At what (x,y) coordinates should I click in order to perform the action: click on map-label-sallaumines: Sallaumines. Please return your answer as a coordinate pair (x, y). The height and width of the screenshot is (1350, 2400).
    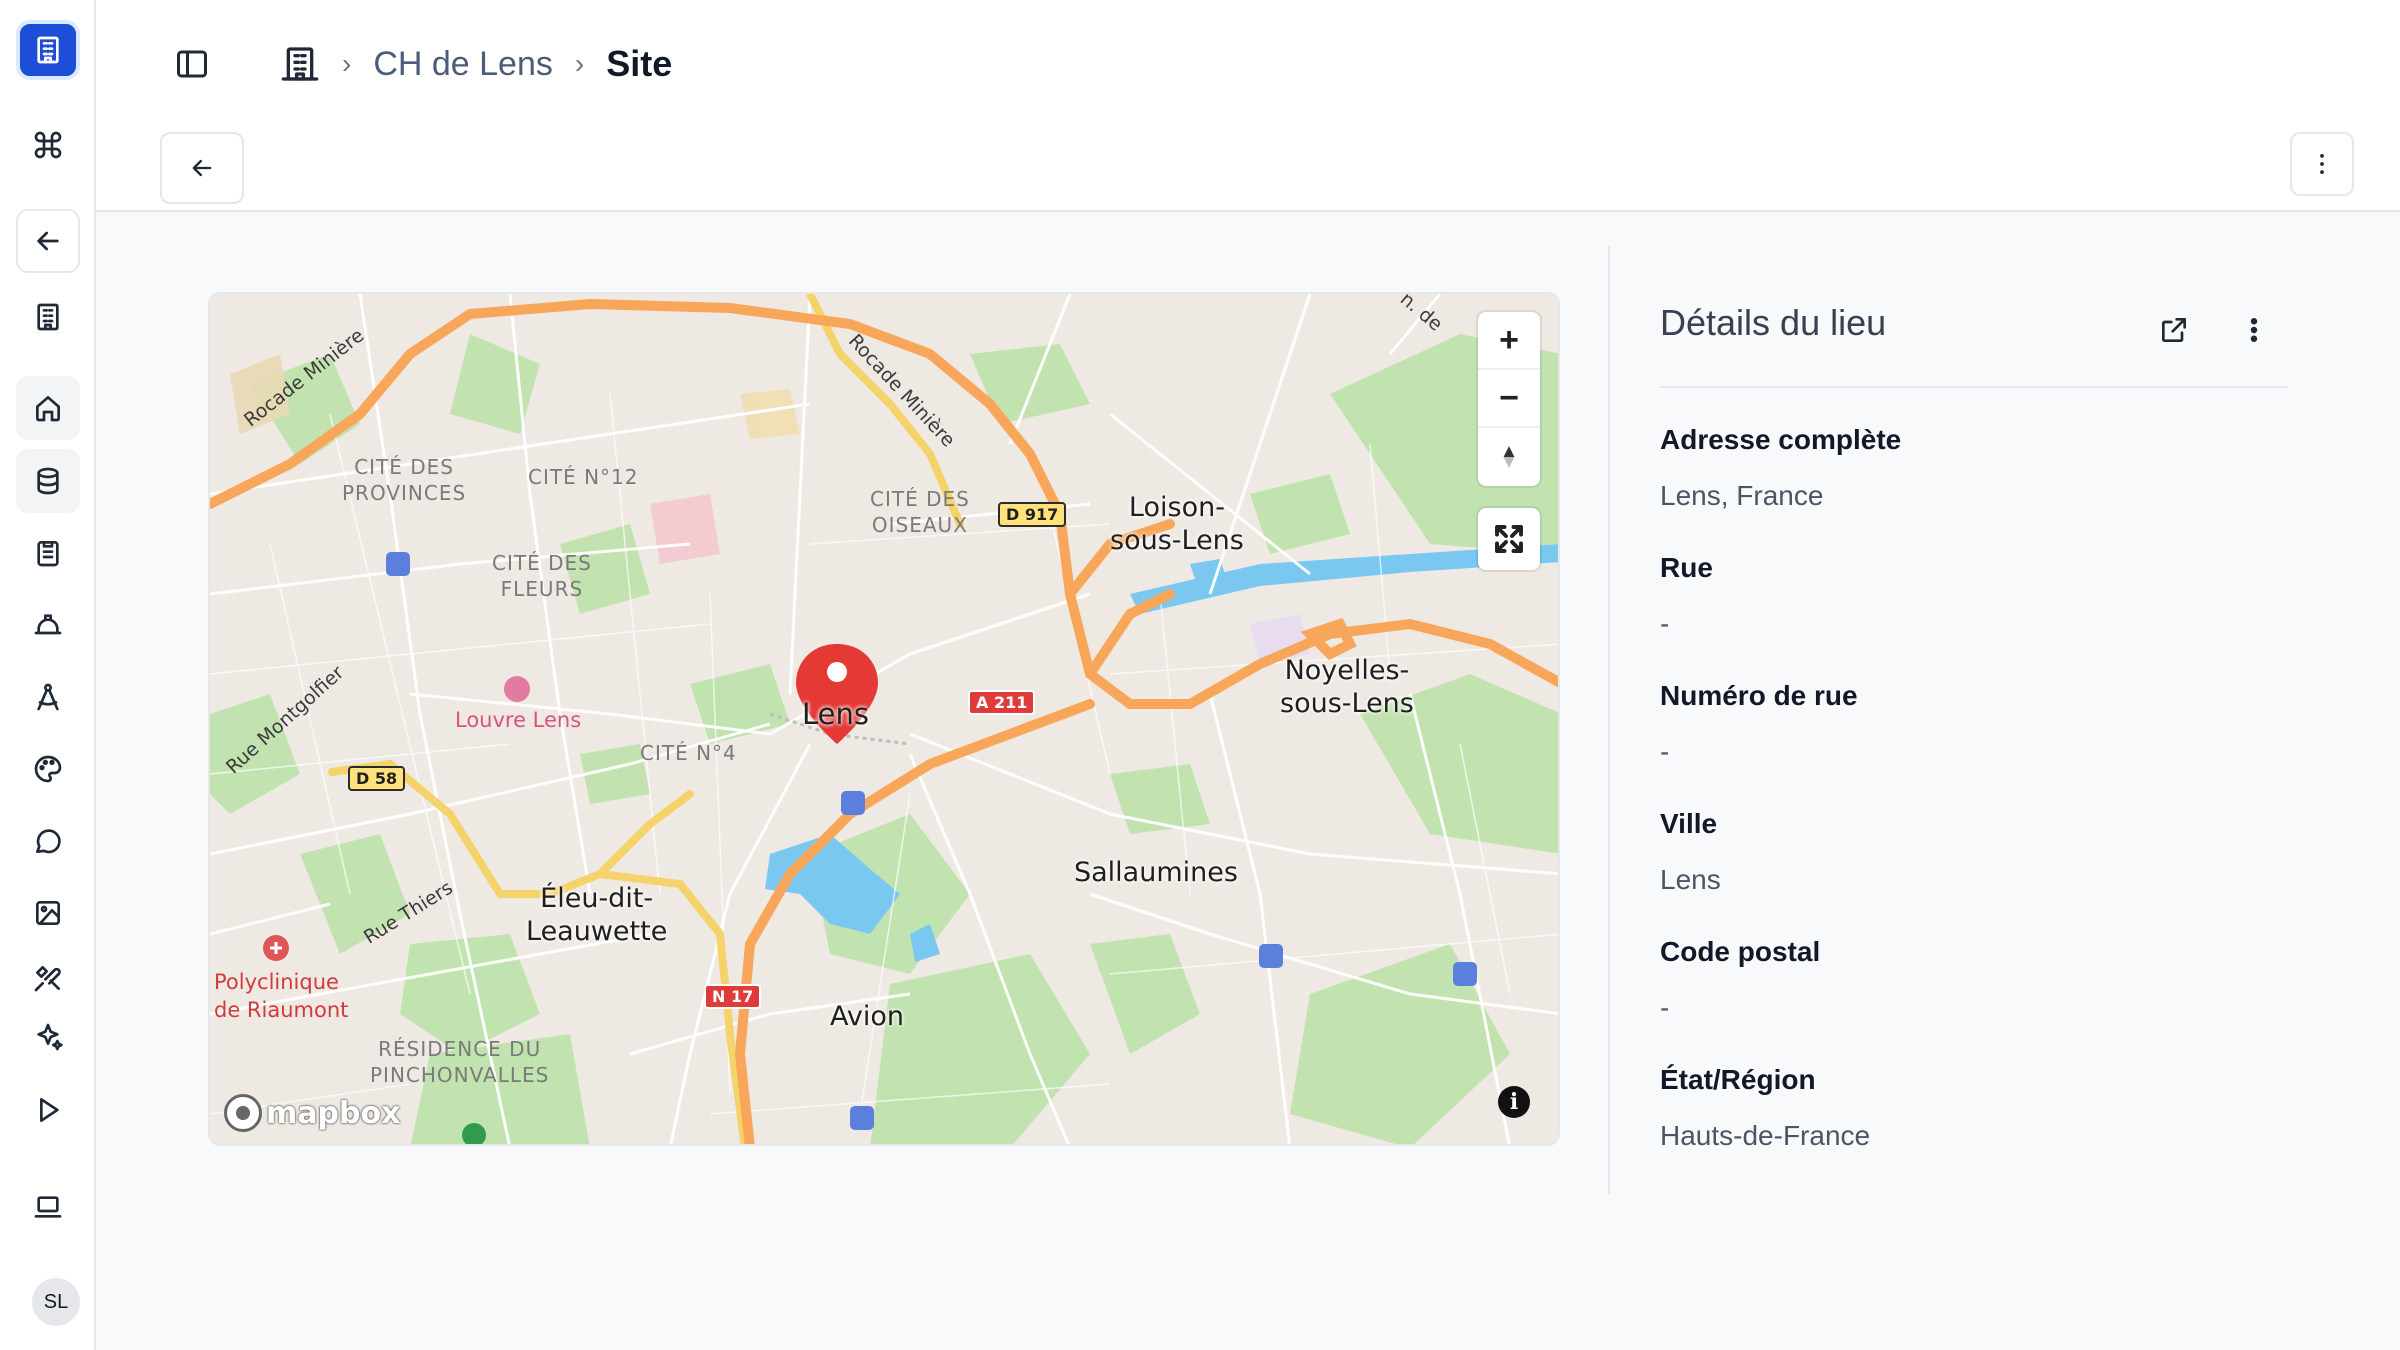
    Looking at the image, I should click on (1156, 872).